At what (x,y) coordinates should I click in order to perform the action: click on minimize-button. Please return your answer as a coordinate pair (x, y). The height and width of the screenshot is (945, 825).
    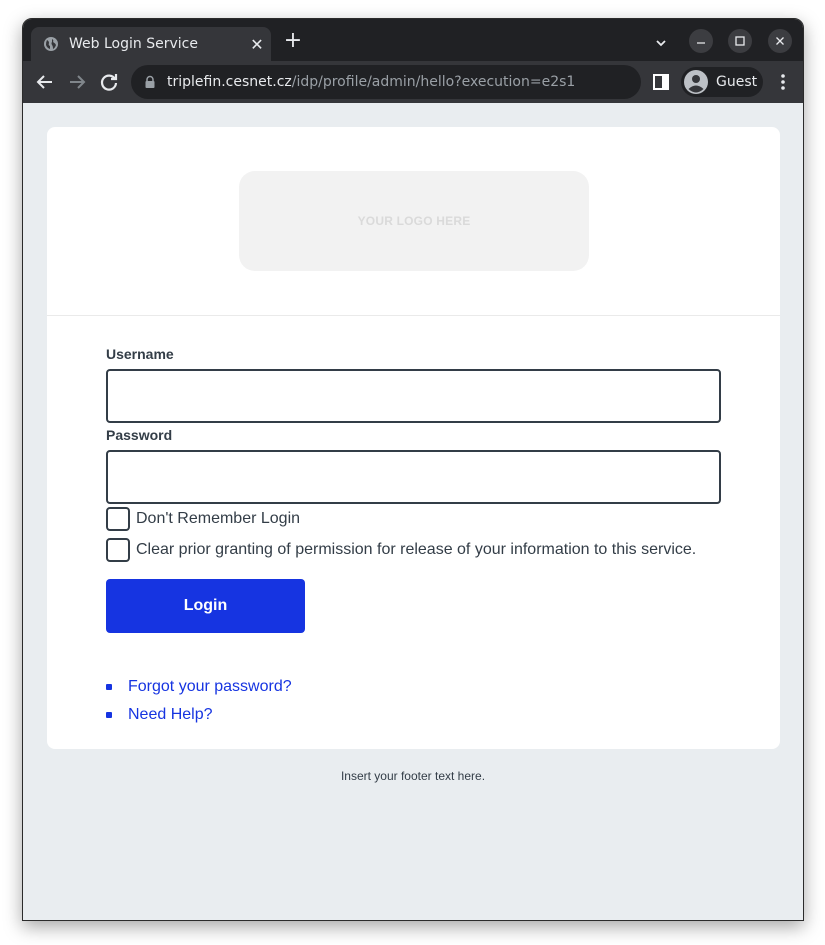
    Looking at the image, I should click on (701, 41).